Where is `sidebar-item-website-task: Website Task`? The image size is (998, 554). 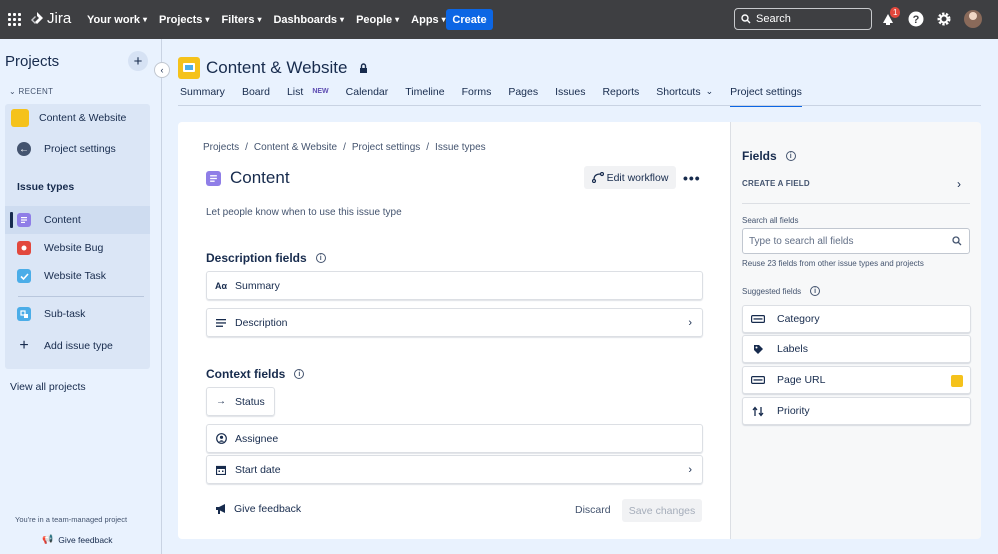
sidebar-item-website-task: Website Task is located at coordinates (77, 276).